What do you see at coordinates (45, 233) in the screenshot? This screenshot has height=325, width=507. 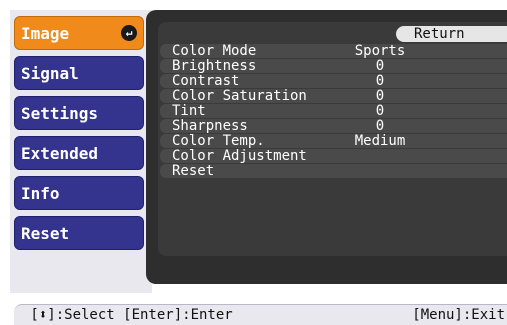 I see `tab-label: Reset` at bounding box center [45, 233].